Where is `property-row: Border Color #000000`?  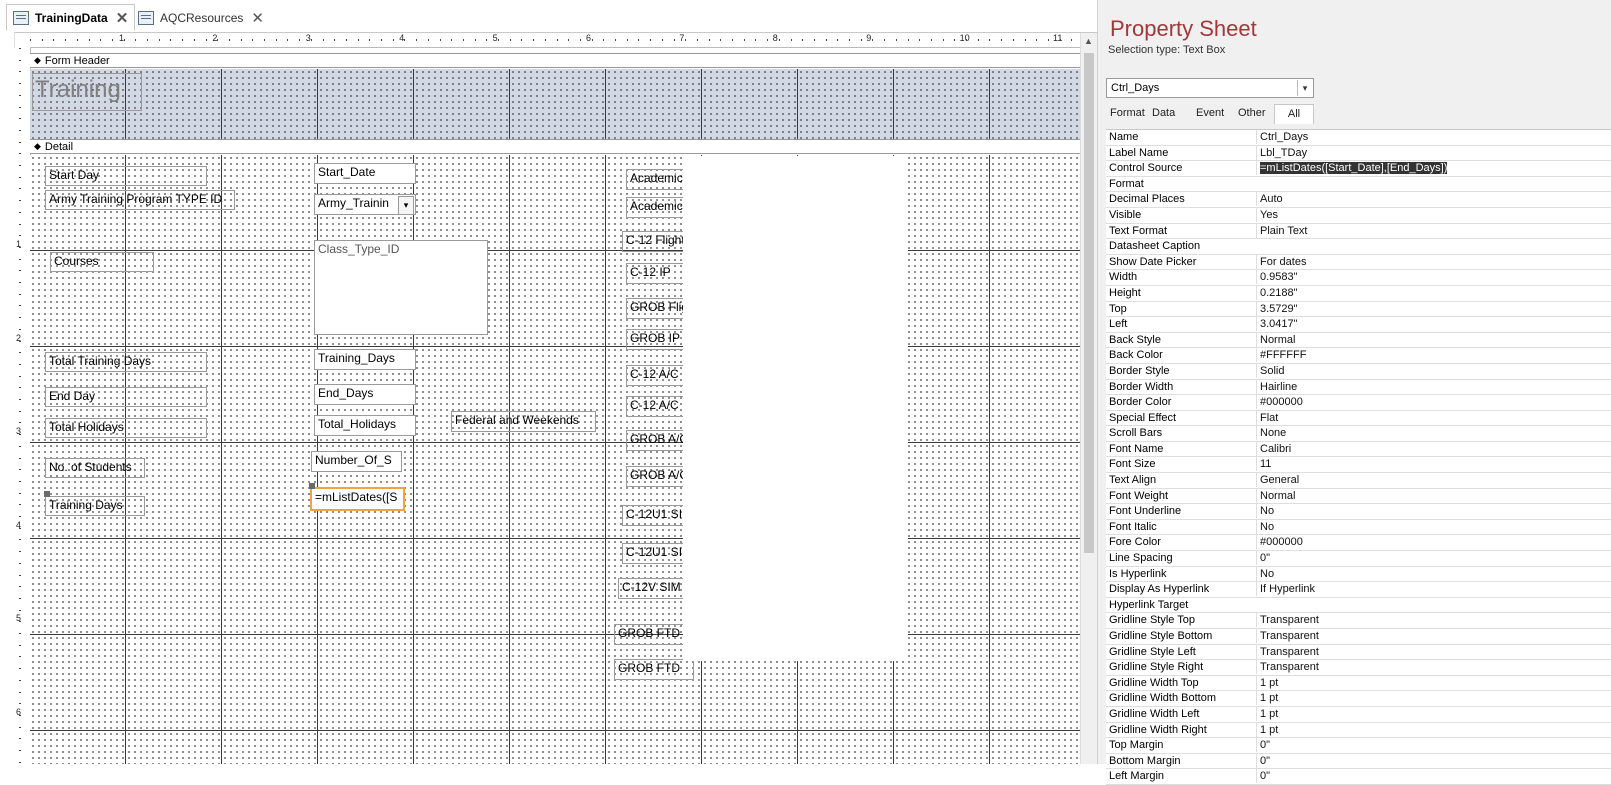
property-row: Border Color #000000 is located at coordinates (1358, 403).